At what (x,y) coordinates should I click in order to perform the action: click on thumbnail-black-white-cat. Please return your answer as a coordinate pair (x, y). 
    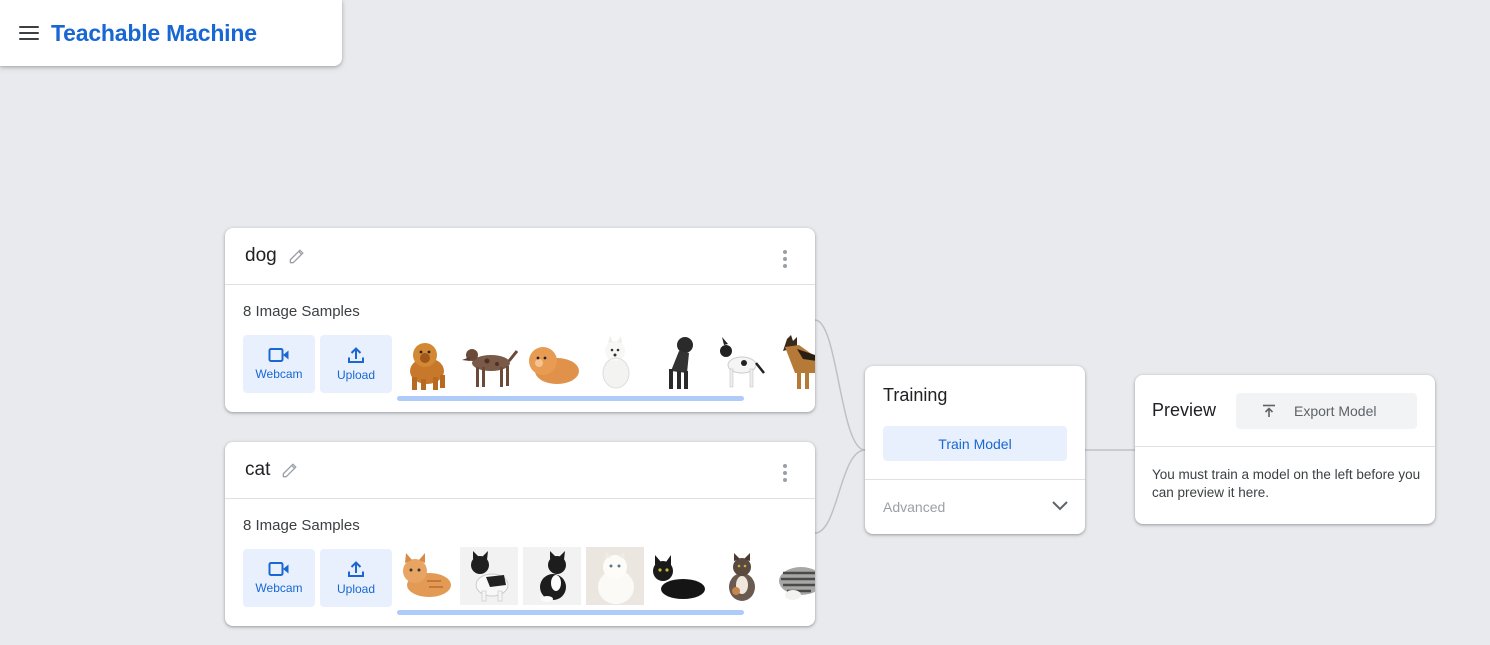
    Looking at the image, I should click on (489, 576).